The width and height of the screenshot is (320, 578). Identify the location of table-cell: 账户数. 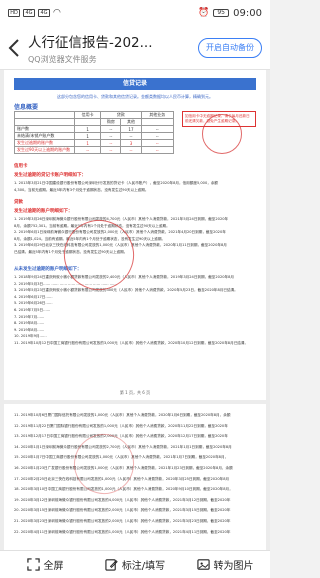
(44, 129).